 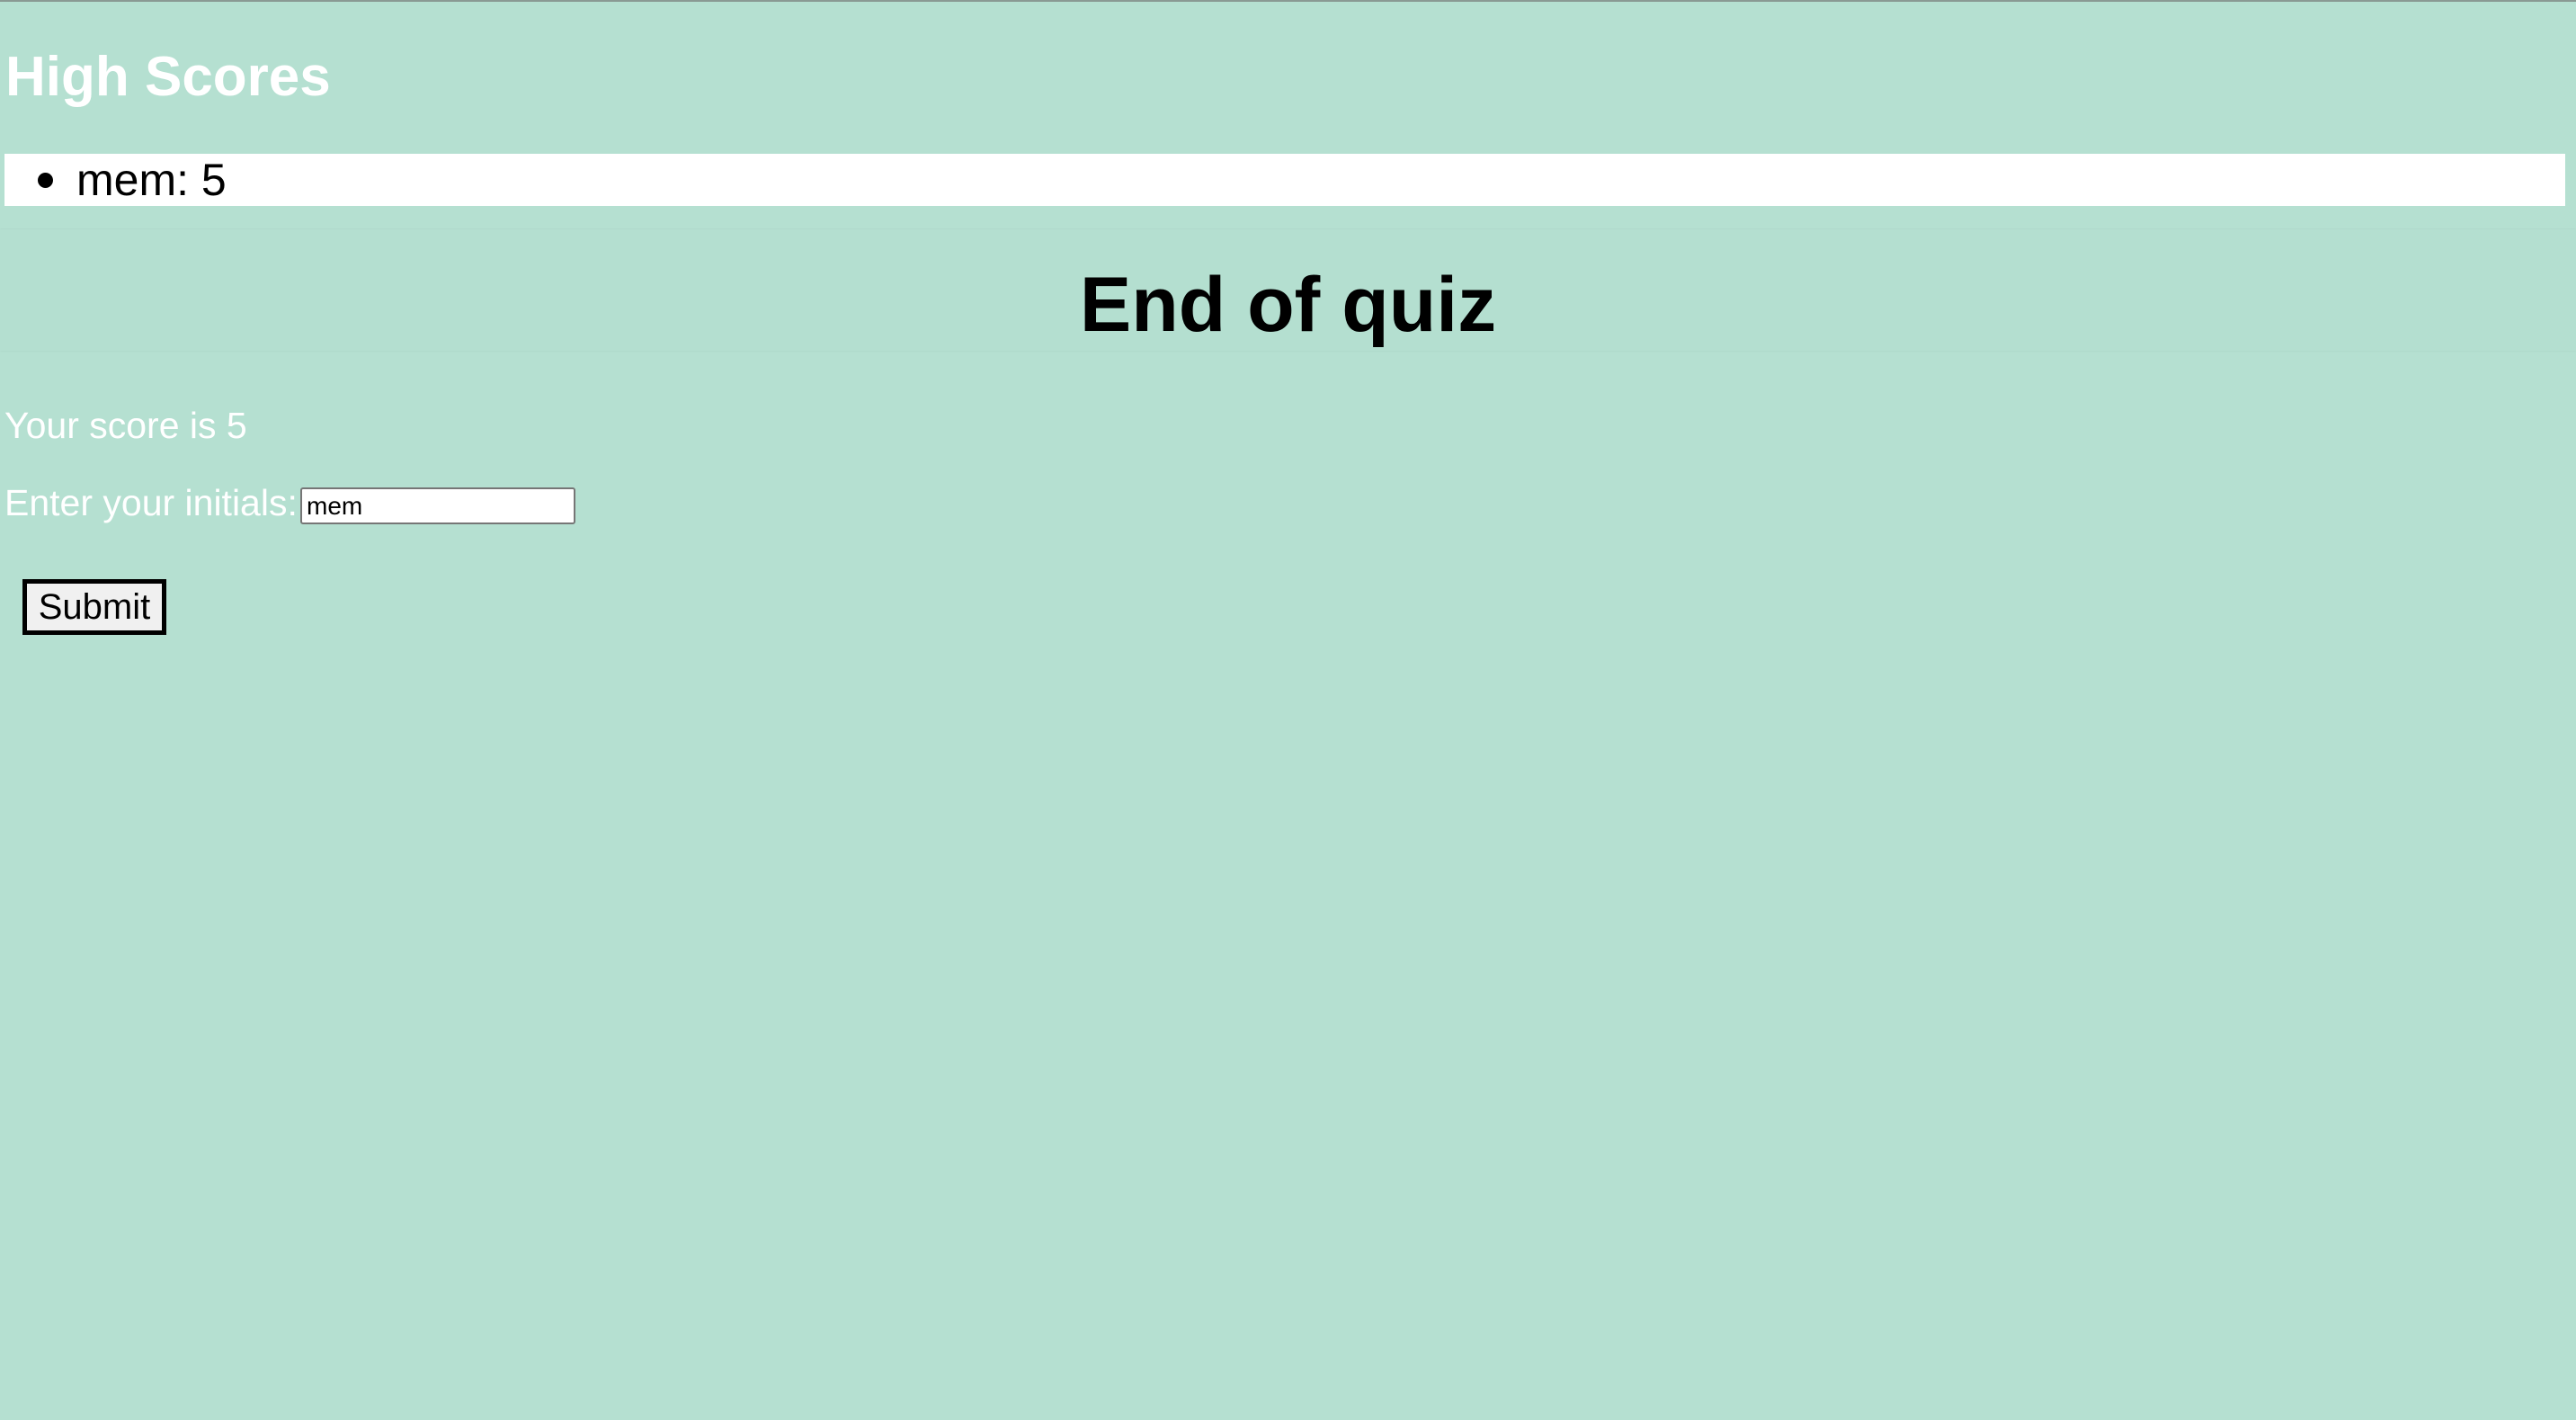 I want to click on bullet-icon, so click(x=46, y=181).